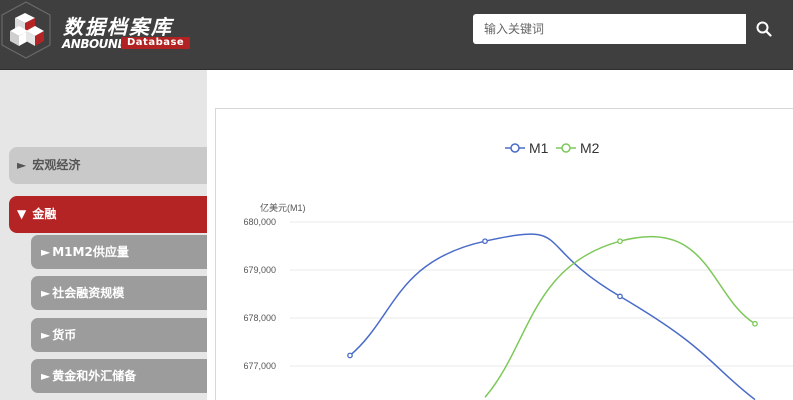  I want to click on series-line-m2, so click(620, 316).